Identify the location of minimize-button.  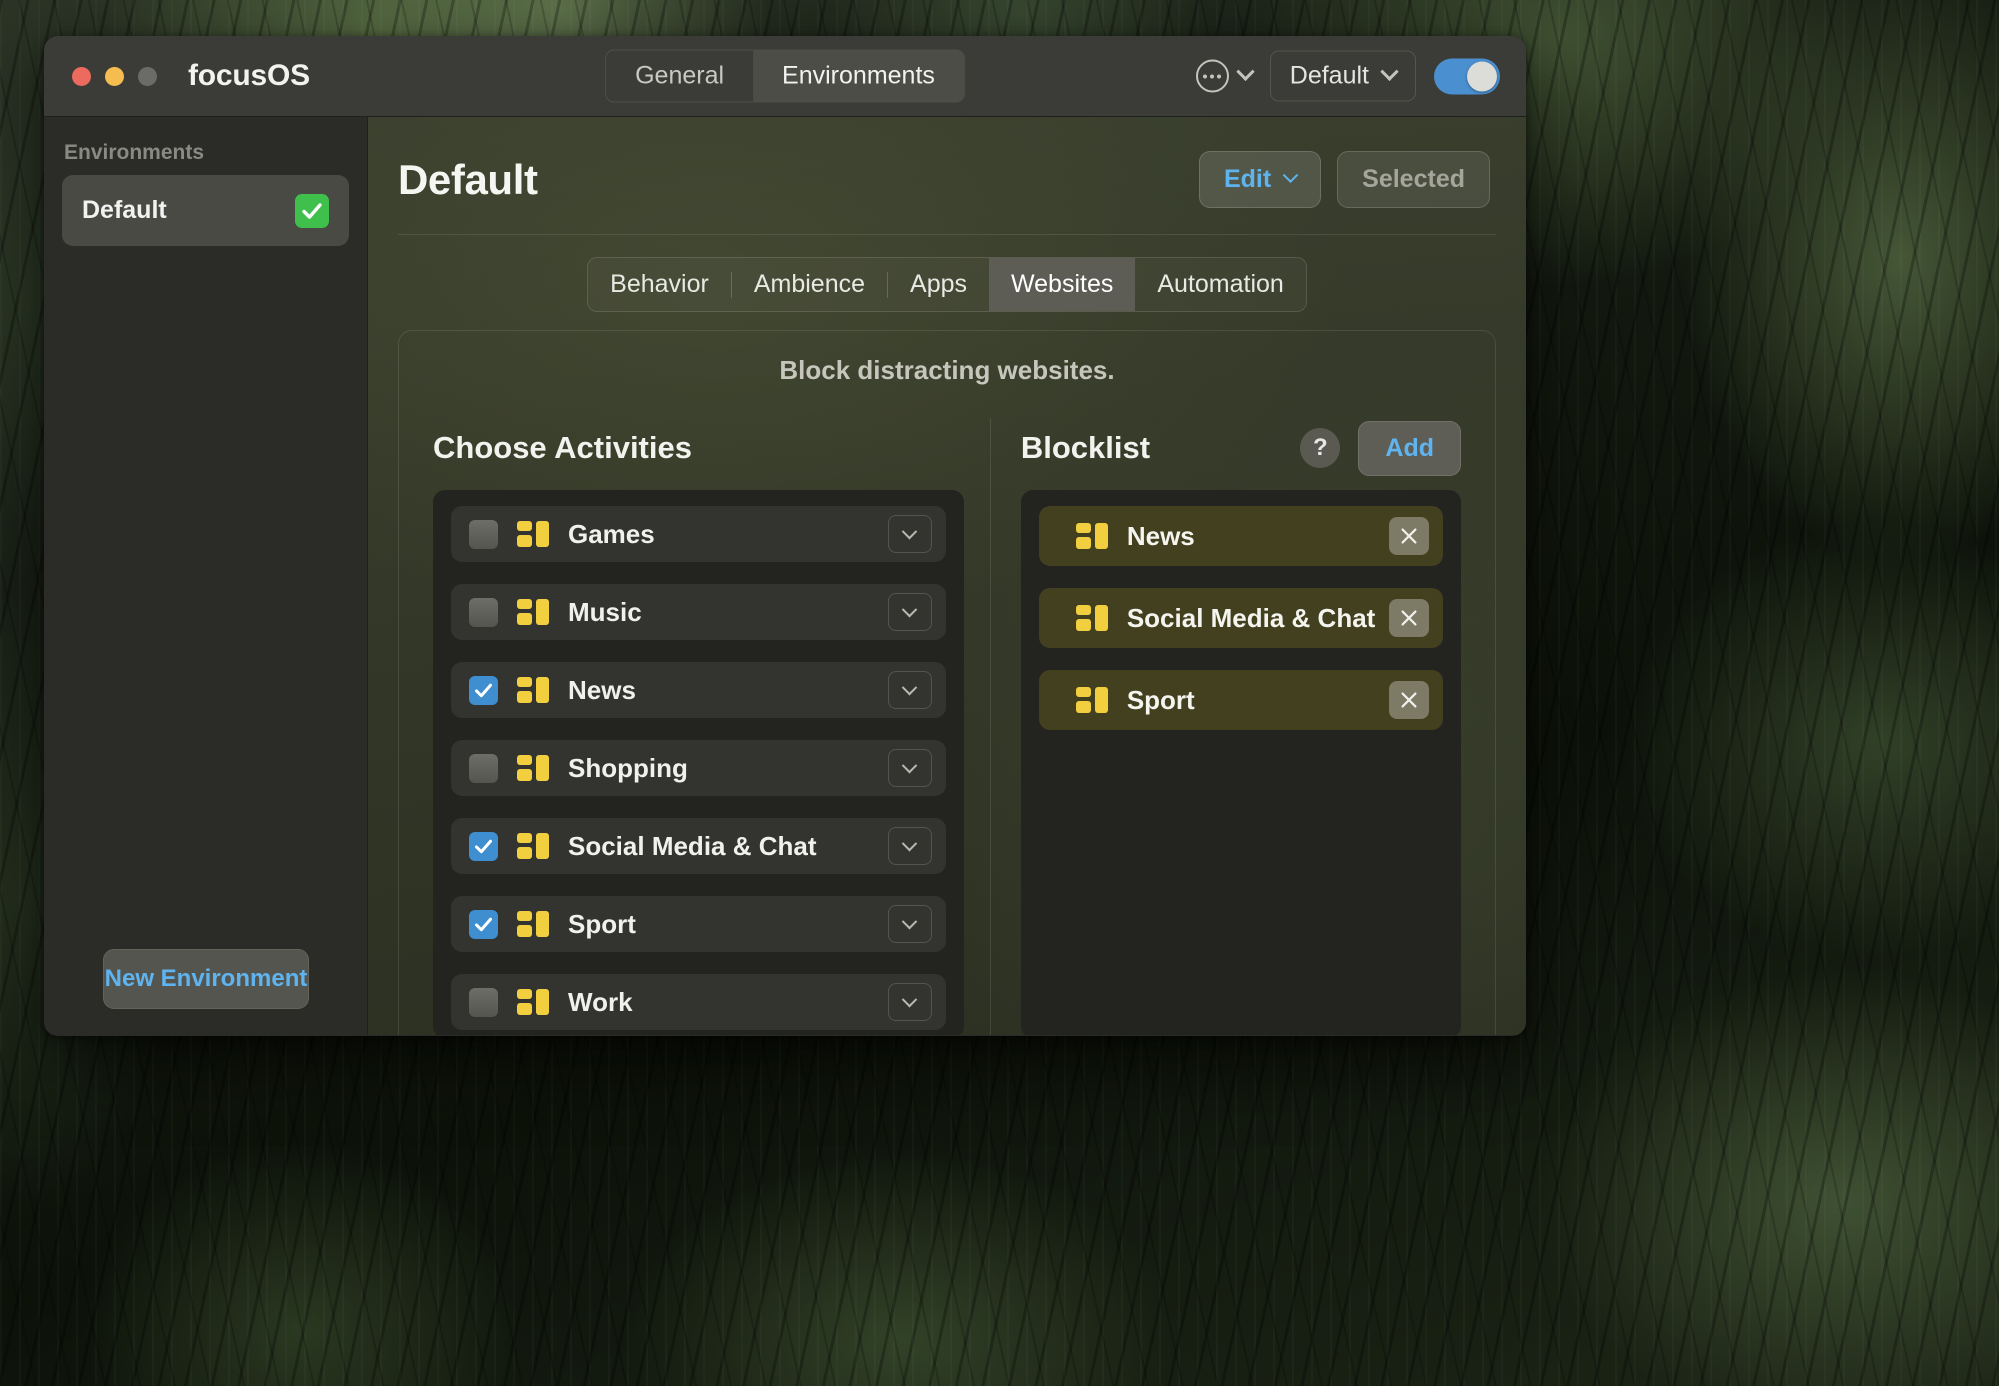
(114, 76).